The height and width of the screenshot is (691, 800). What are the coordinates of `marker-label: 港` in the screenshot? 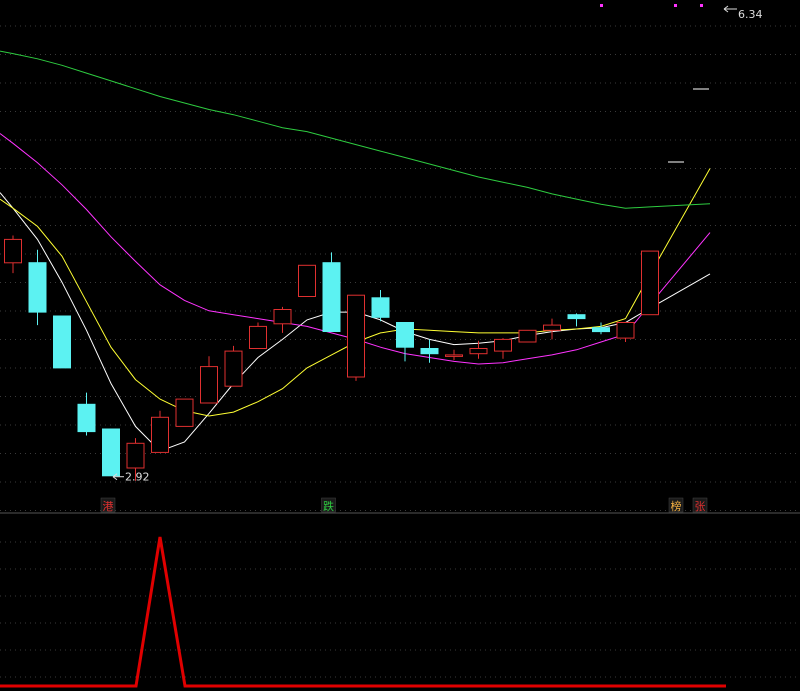 It's located at (108, 506).